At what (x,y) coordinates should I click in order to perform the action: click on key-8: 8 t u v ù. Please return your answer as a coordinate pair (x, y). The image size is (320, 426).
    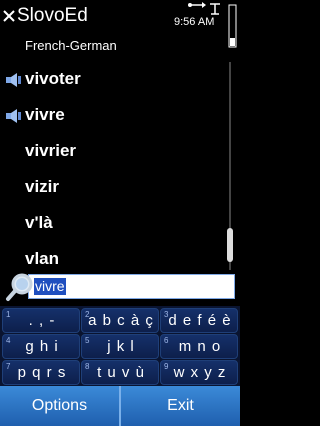
    Looking at the image, I should click on (120, 372).